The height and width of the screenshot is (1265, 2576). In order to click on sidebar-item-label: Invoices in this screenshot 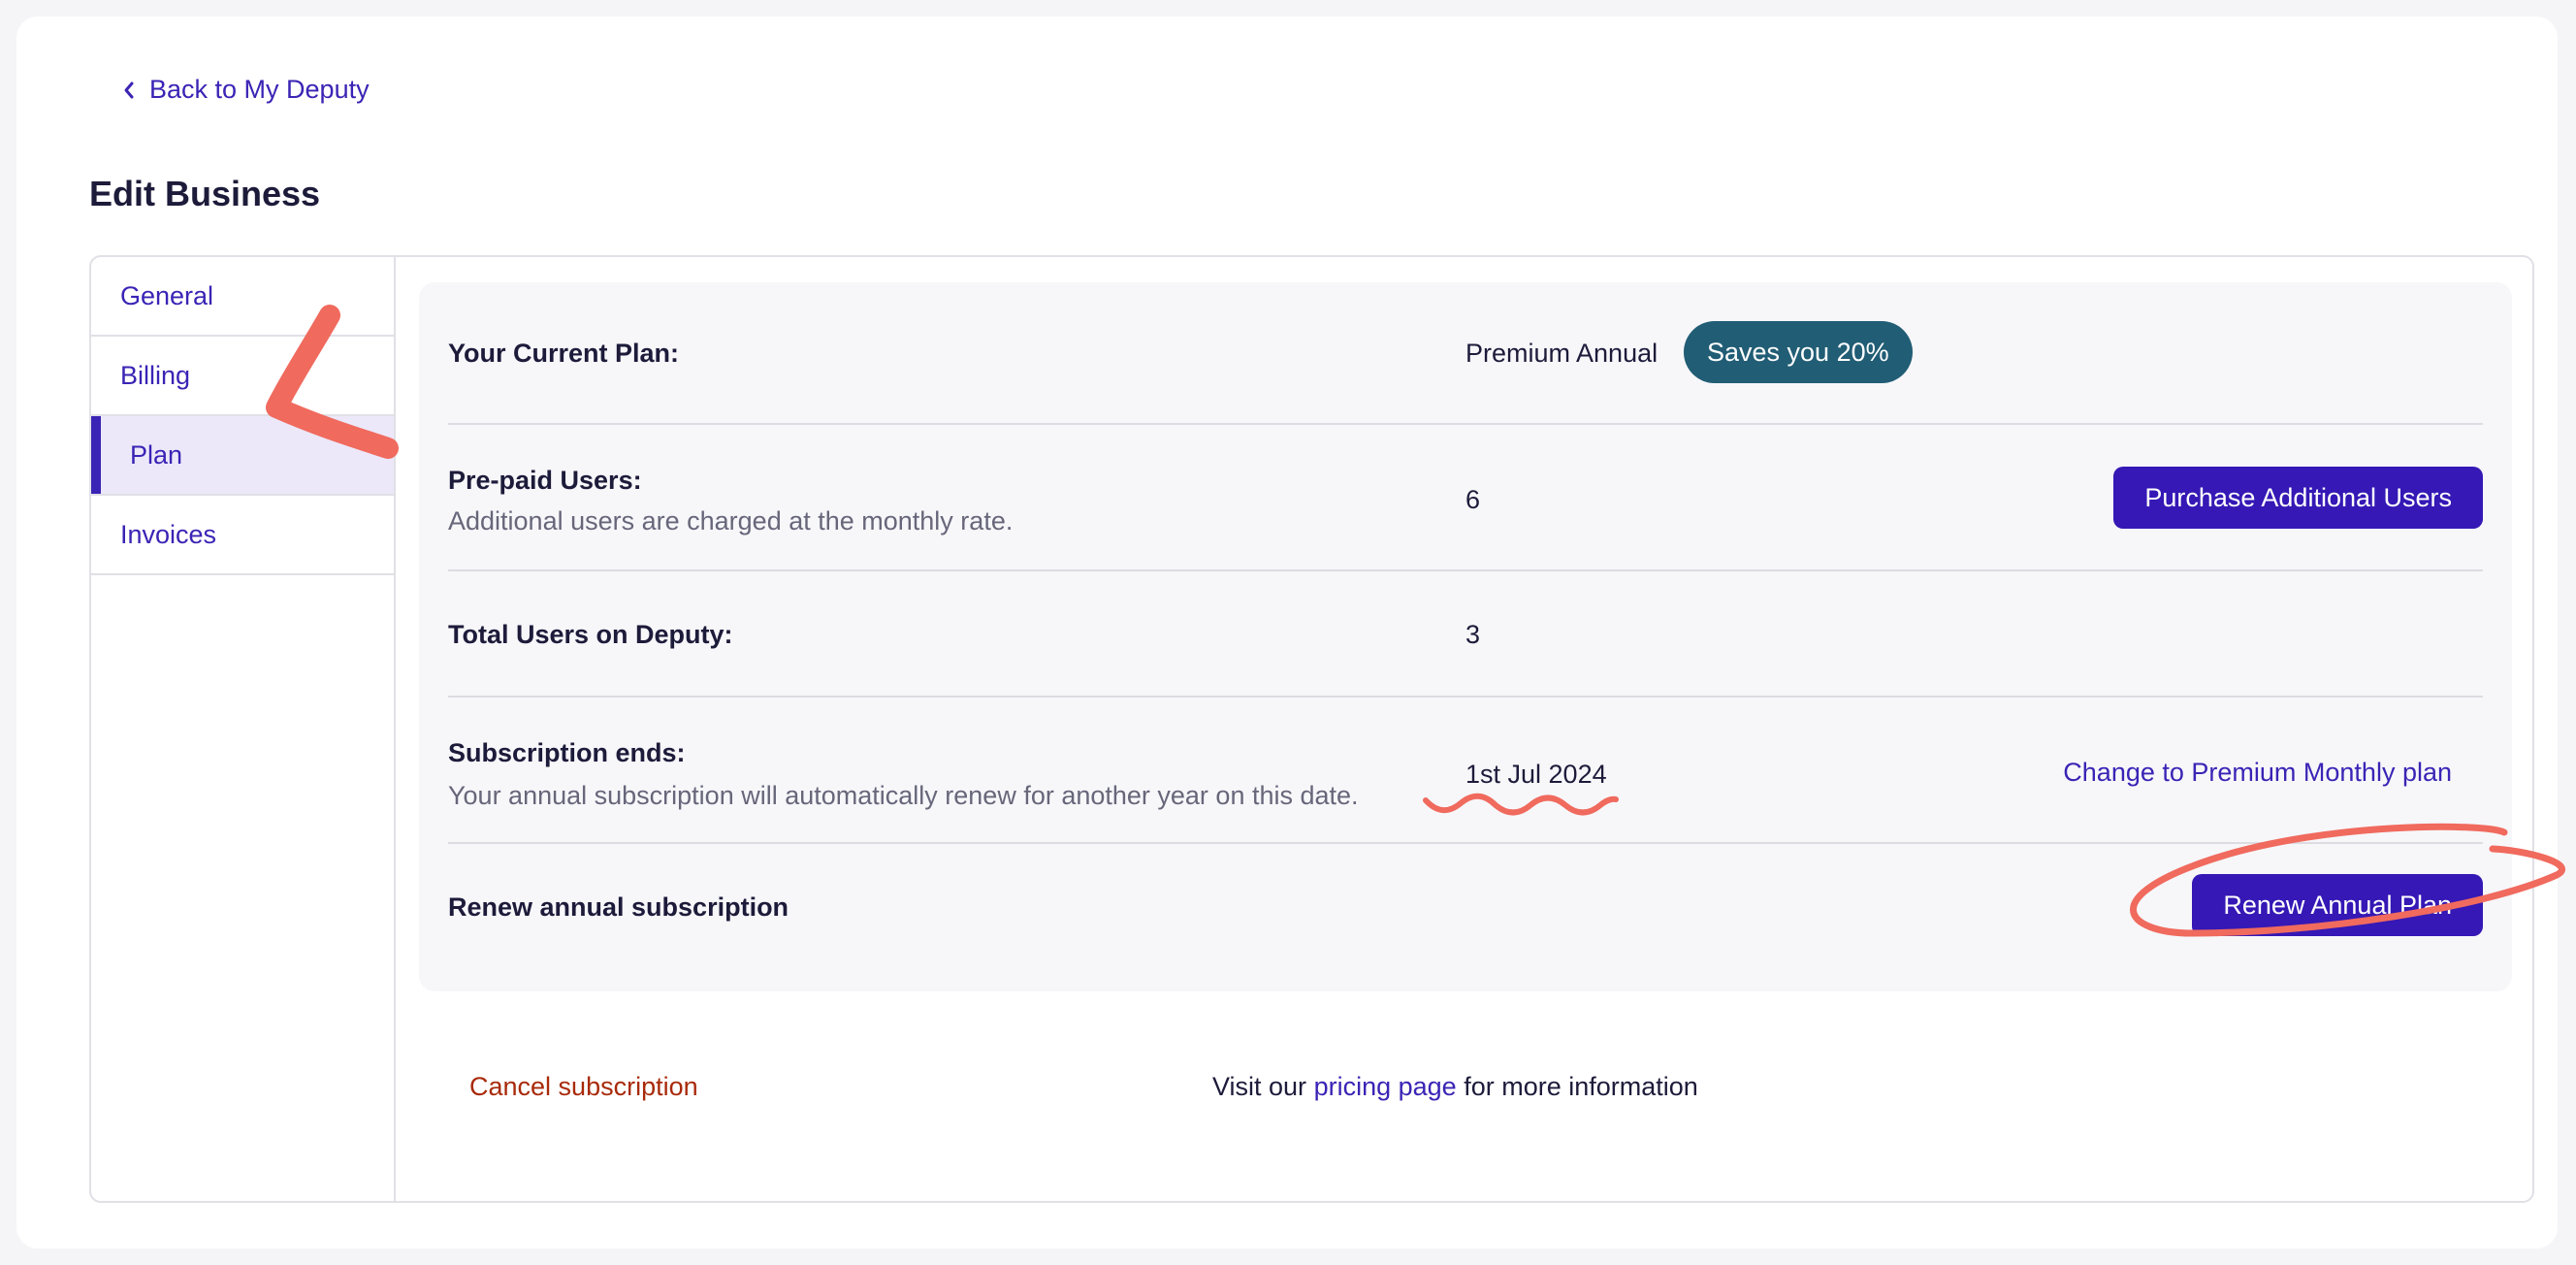, I will do `click(168, 534)`.